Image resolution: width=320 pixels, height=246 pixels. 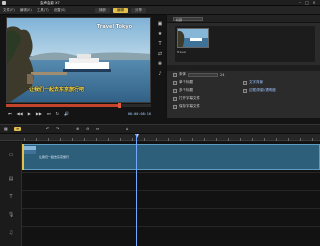 I want to click on font-row: 宋体 24, so click(x=198, y=74).